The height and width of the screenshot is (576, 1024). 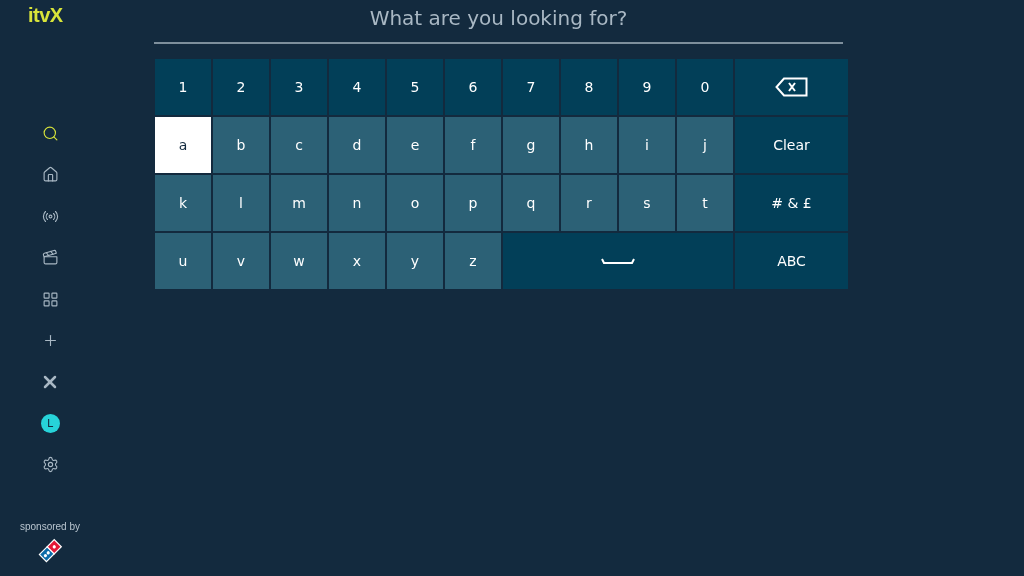 What do you see at coordinates (241, 87) in the screenshot?
I see `keyboard-key: 2` at bounding box center [241, 87].